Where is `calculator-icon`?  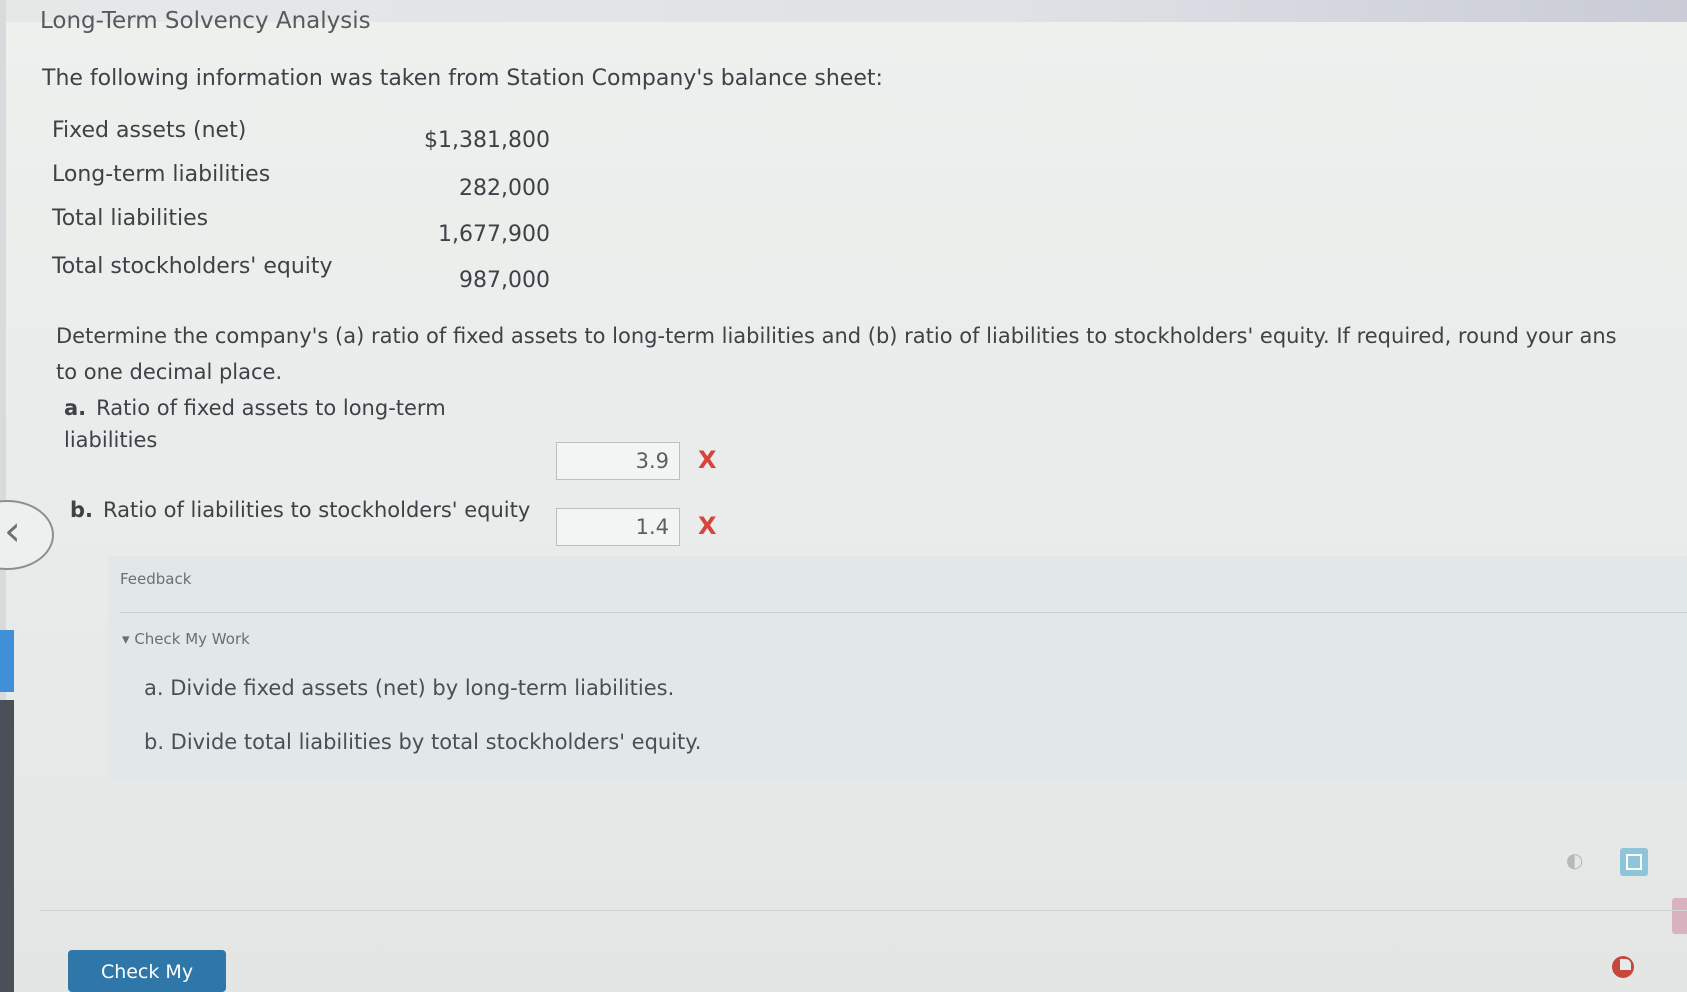 calculator-icon is located at coordinates (1634, 862).